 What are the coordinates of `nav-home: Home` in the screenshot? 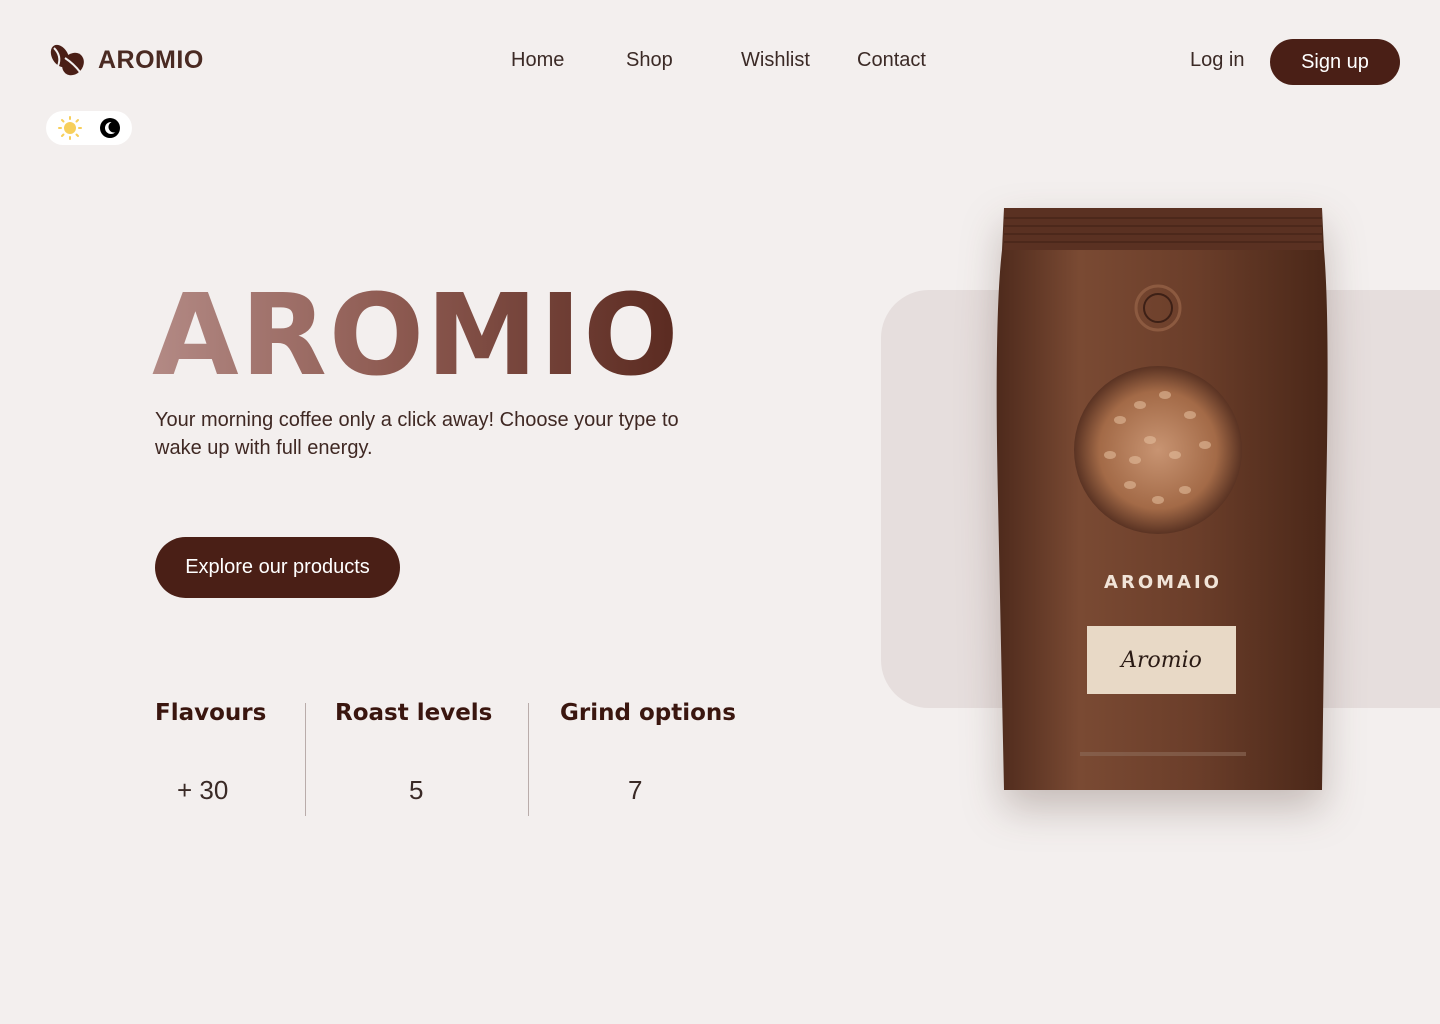 It's located at (537, 60).